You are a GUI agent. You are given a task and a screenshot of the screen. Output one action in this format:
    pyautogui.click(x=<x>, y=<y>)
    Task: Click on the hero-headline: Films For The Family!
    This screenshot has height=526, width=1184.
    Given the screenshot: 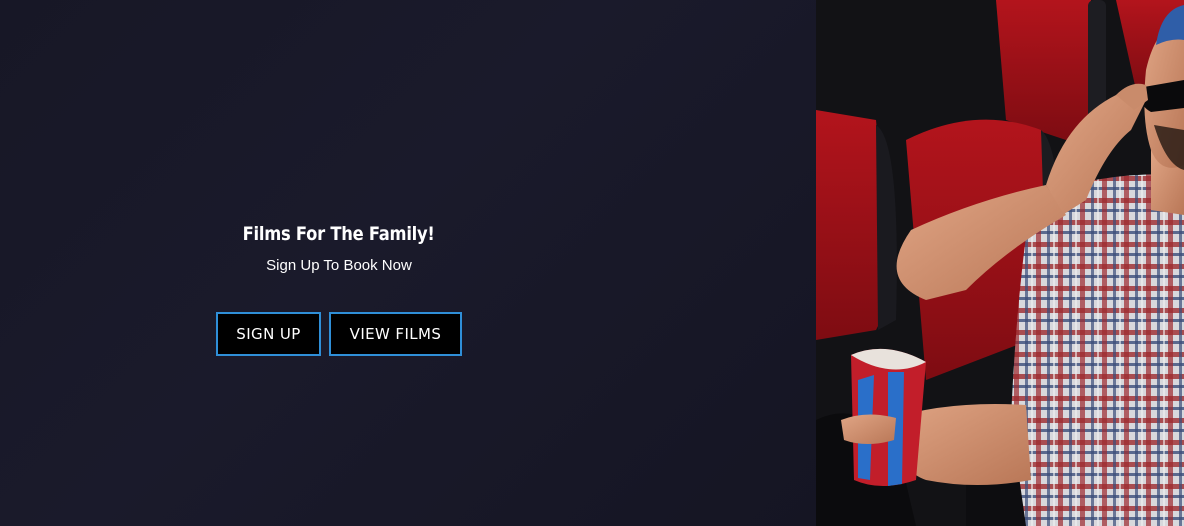 What is the action you would take?
    pyautogui.click(x=339, y=234)
    